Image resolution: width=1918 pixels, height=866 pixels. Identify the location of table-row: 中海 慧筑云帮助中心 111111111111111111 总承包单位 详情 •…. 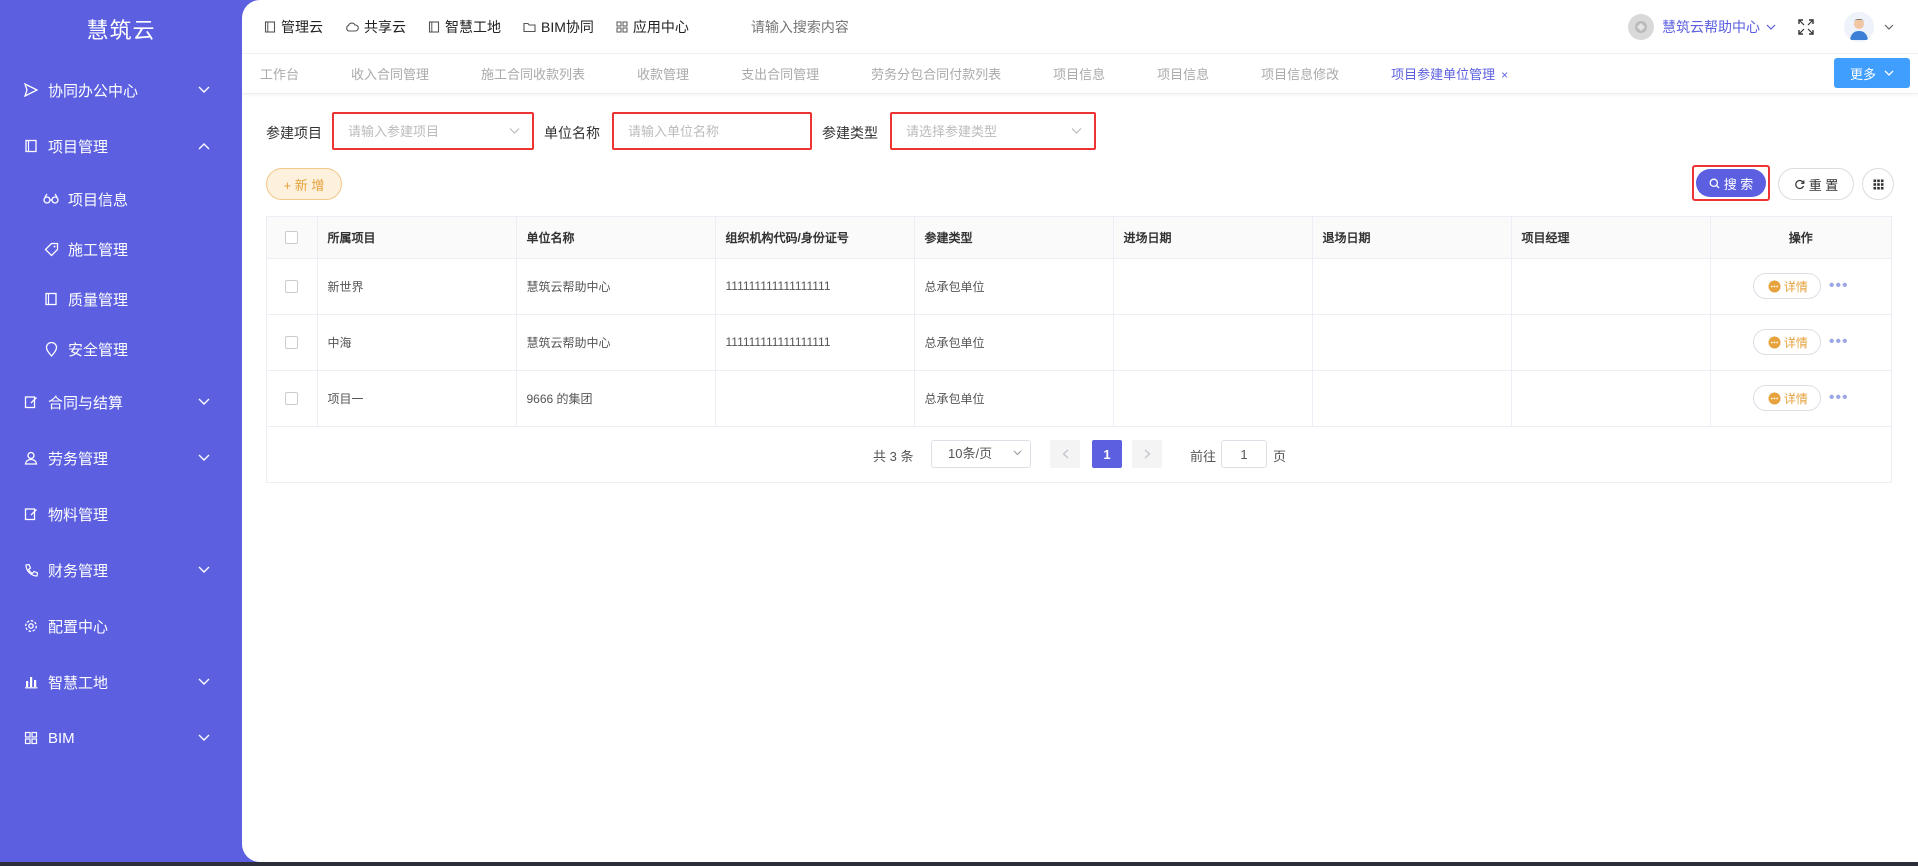
(1079, 342).